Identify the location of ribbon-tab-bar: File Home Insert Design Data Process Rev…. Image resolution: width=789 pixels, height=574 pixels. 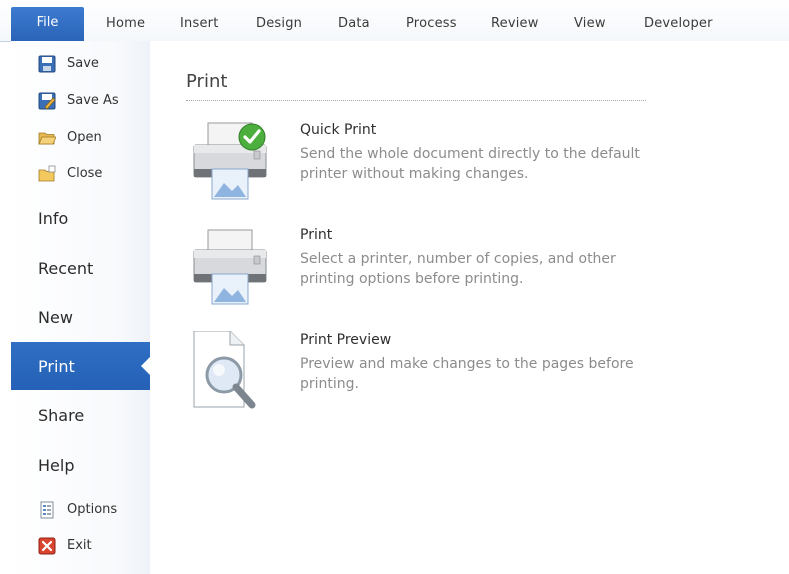
(394, 21).